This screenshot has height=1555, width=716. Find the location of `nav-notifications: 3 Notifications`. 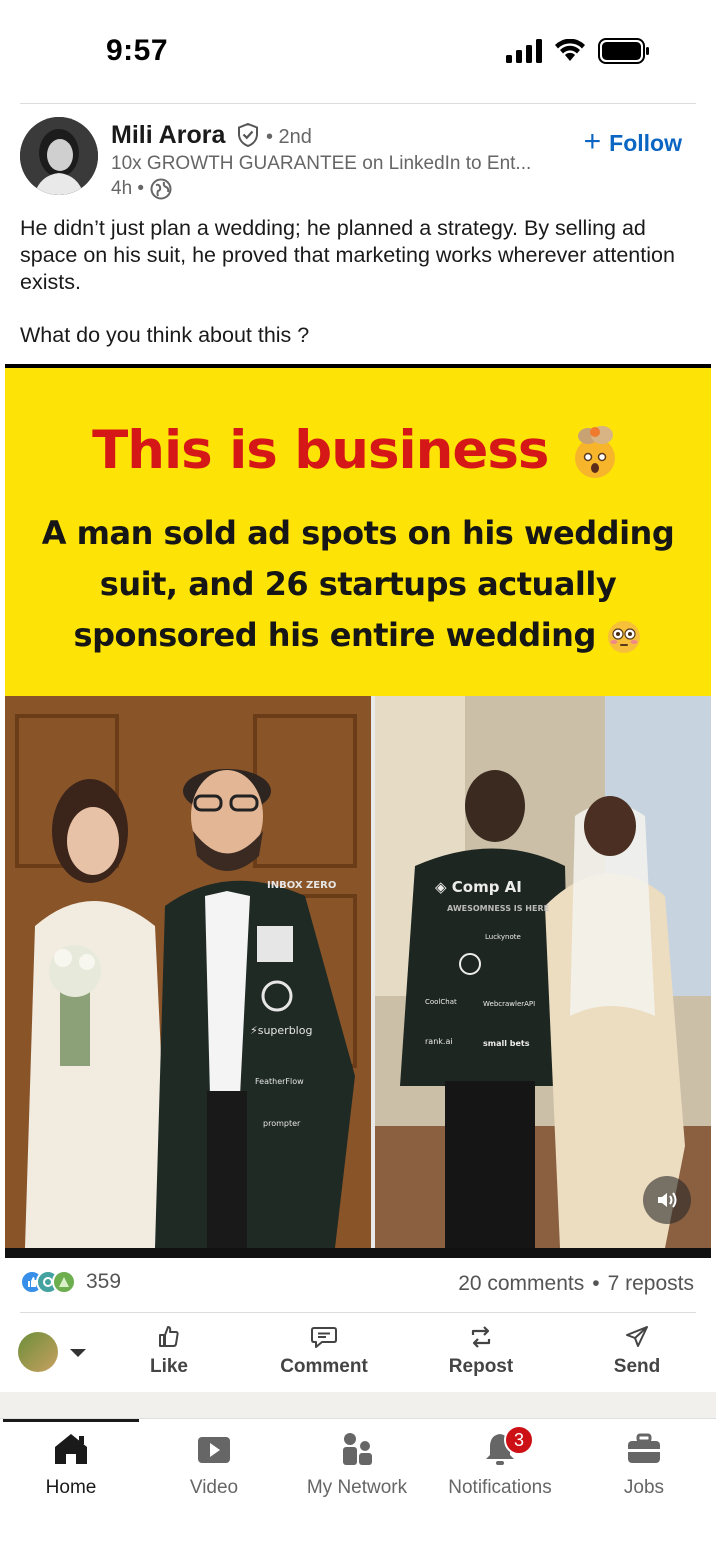

nav-notifications: 3 Notifications is located at coordinates (500, 1462).